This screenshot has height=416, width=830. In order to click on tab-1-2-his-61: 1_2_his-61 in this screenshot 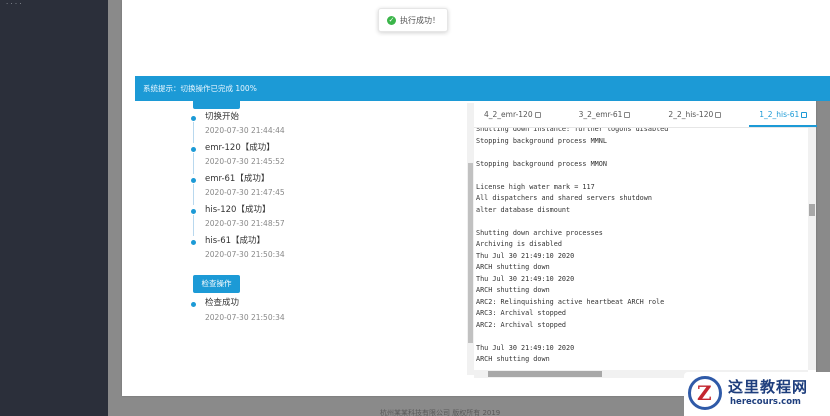, I will do `click(783, 115)`.